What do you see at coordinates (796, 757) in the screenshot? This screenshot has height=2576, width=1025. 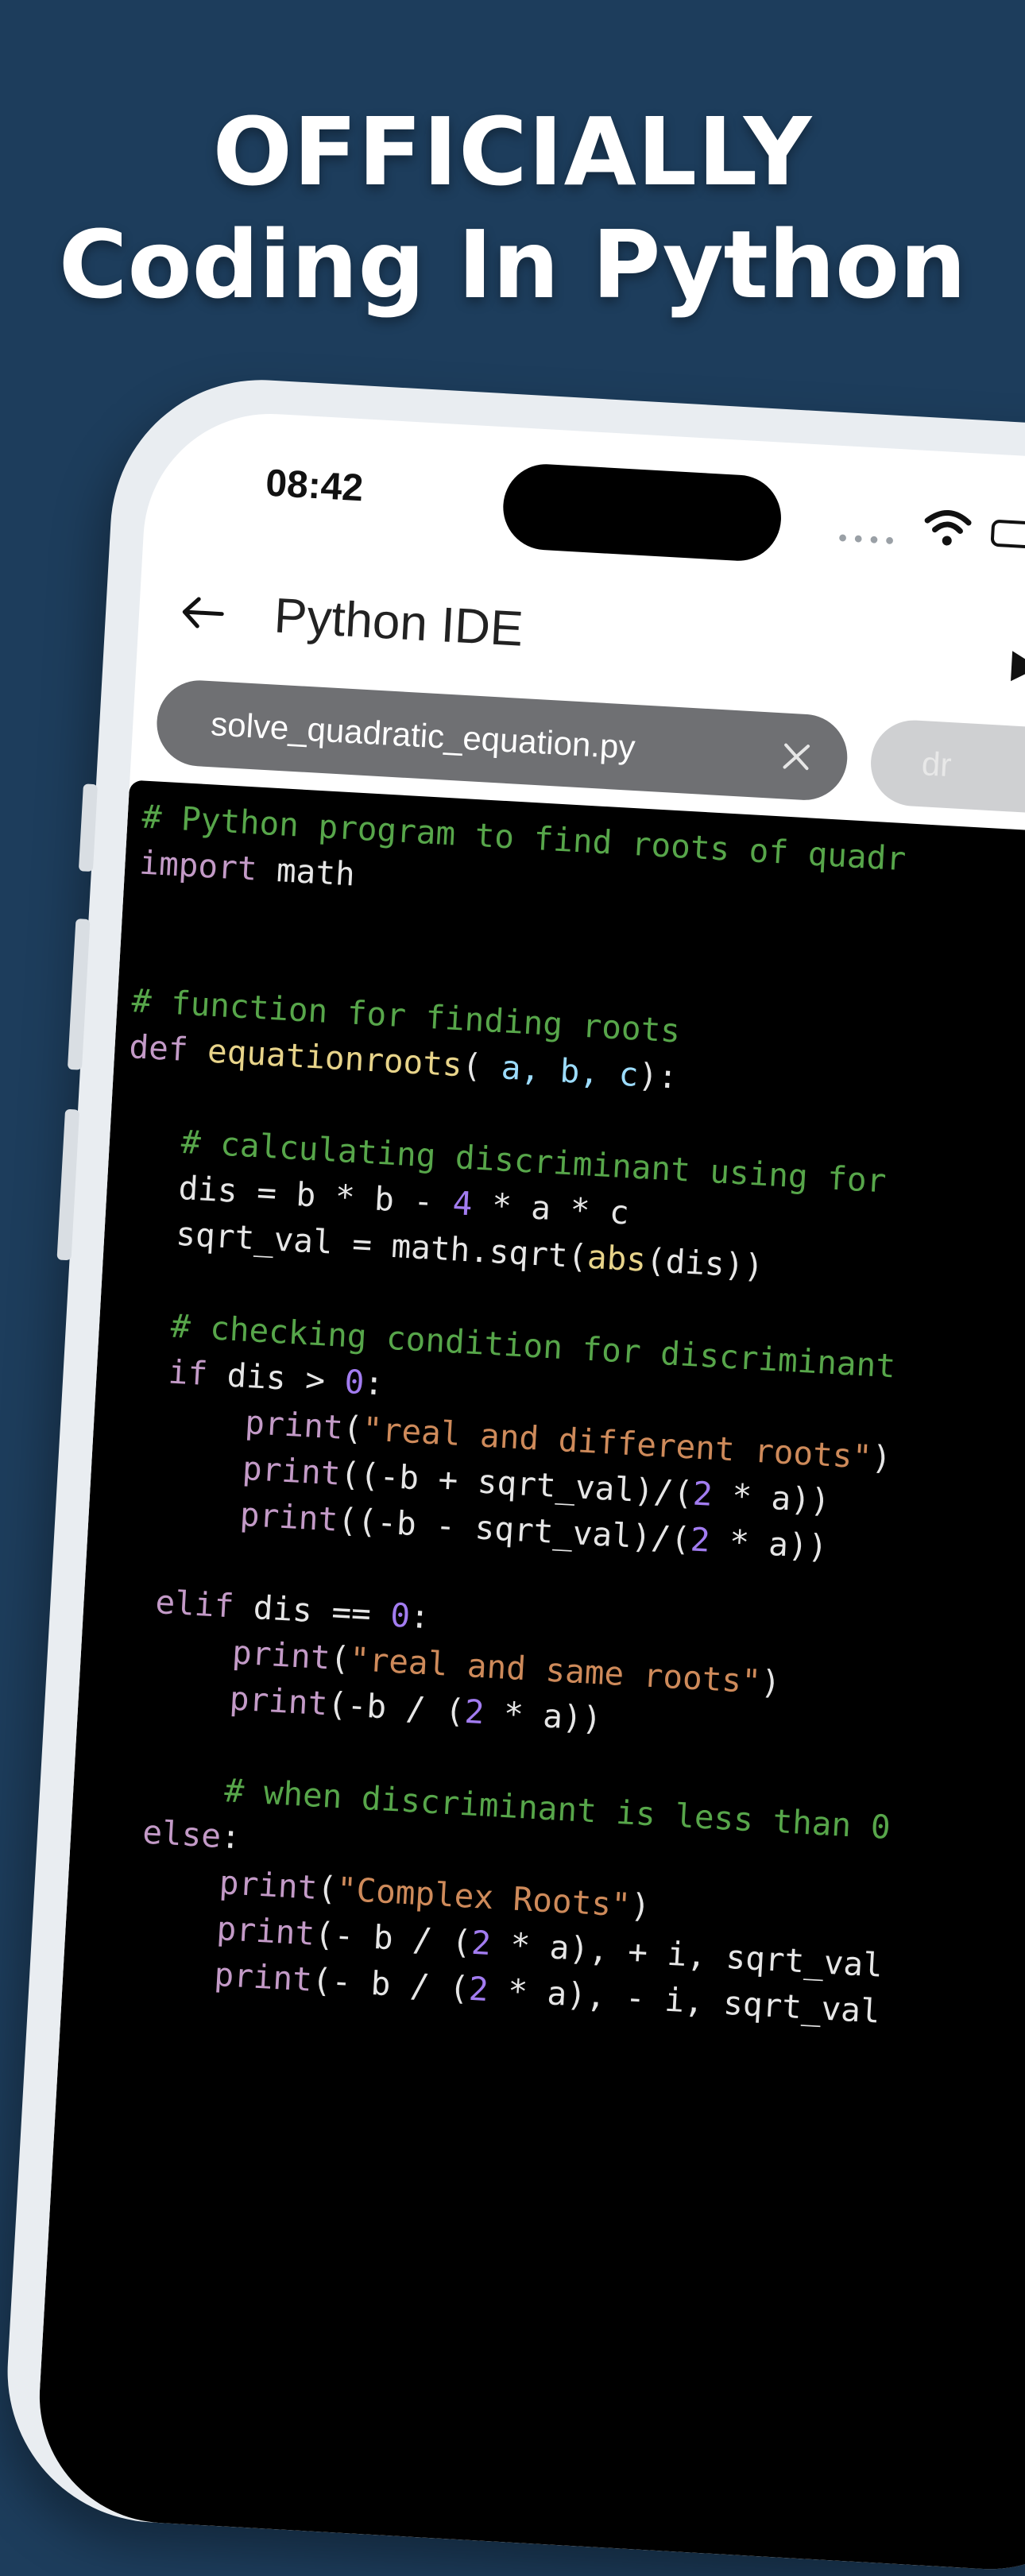 I see `close-icon` at bounding box center [796, 757].